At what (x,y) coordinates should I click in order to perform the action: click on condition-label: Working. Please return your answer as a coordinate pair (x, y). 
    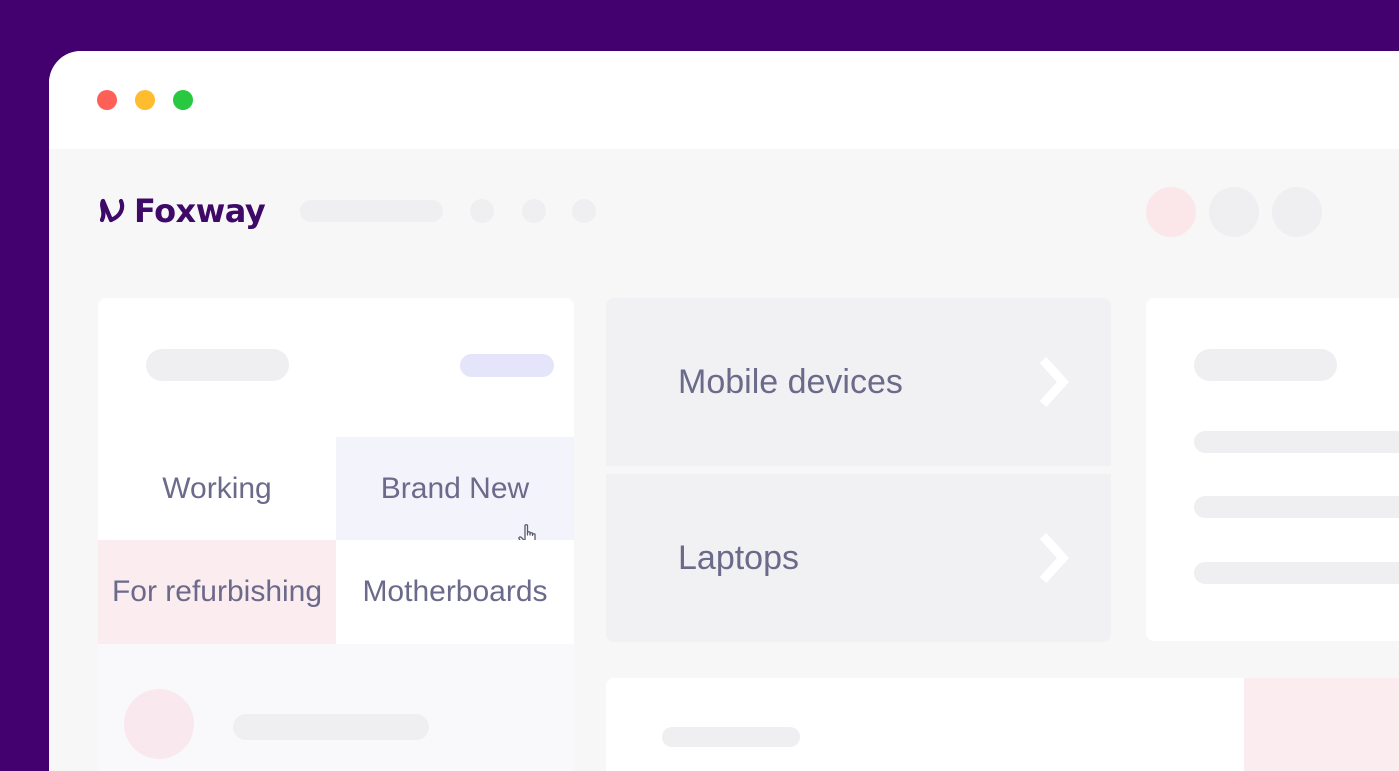
    Looking at the image, I should click on (217, 488).